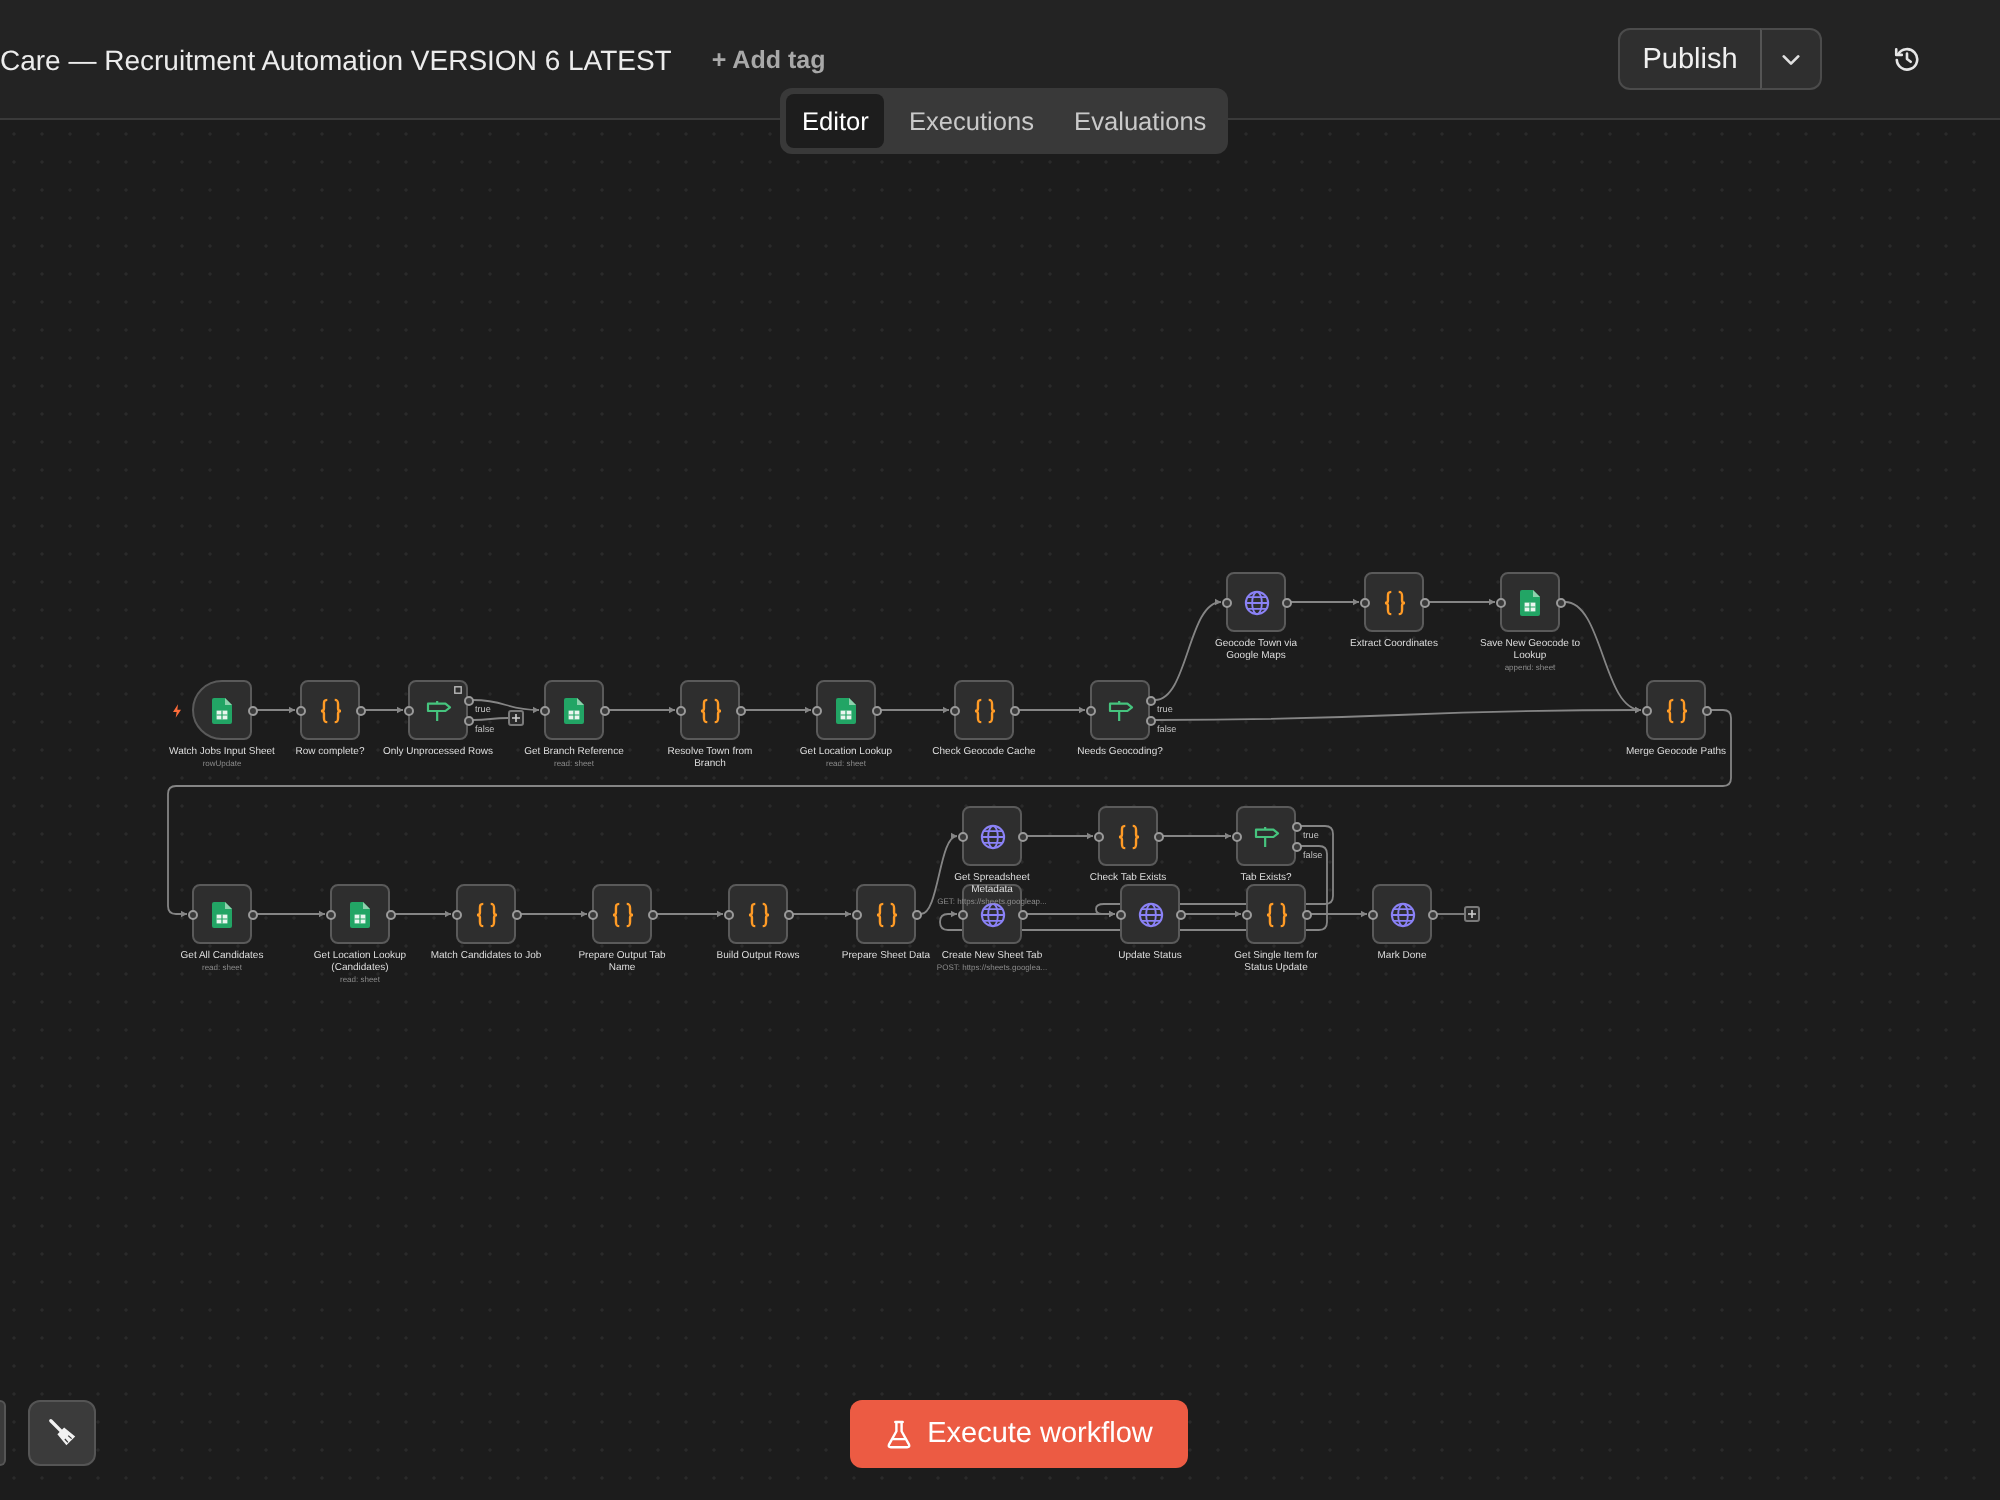  I want to click on view-tab: Executions, so click(971, 121).